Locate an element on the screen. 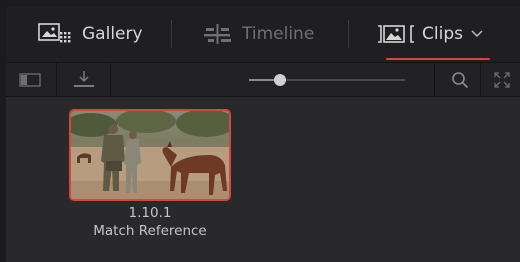  sidebar-toggle-icon is located at coordinates (30, 79).